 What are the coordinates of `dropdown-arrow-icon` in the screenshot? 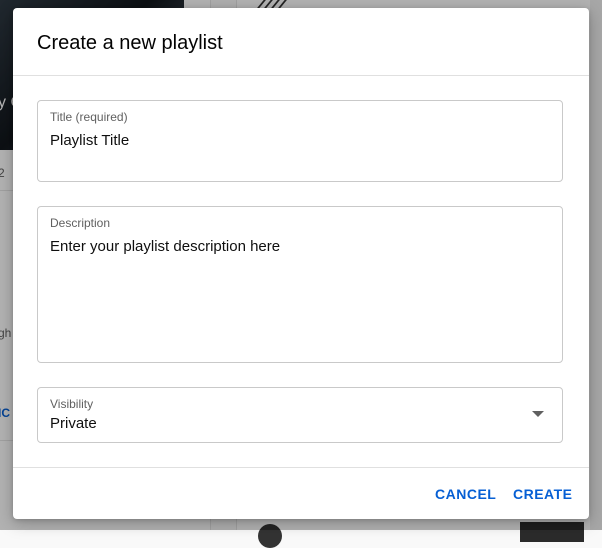 It's located at (538, 414).